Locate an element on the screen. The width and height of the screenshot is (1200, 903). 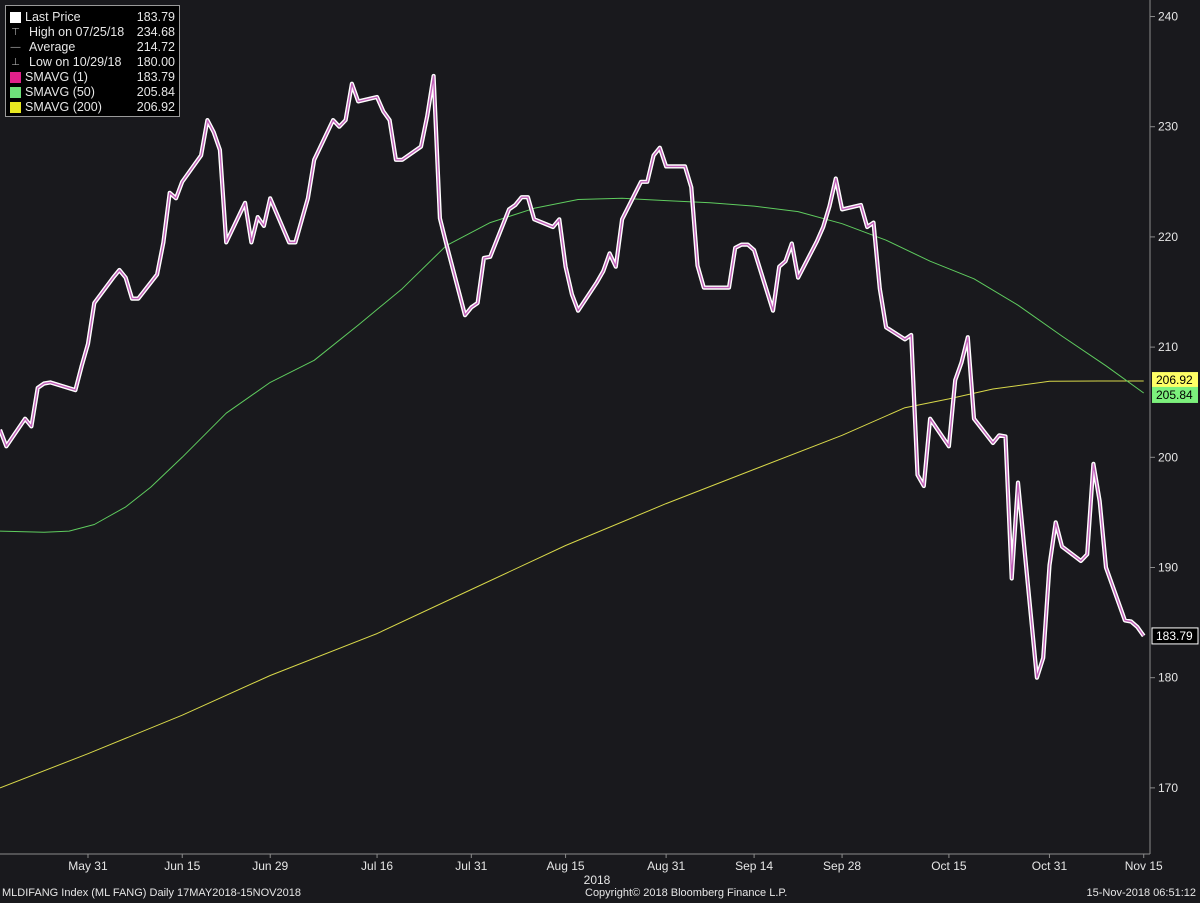
y-tick-label: 200 is located at coordinates (1168, 457).